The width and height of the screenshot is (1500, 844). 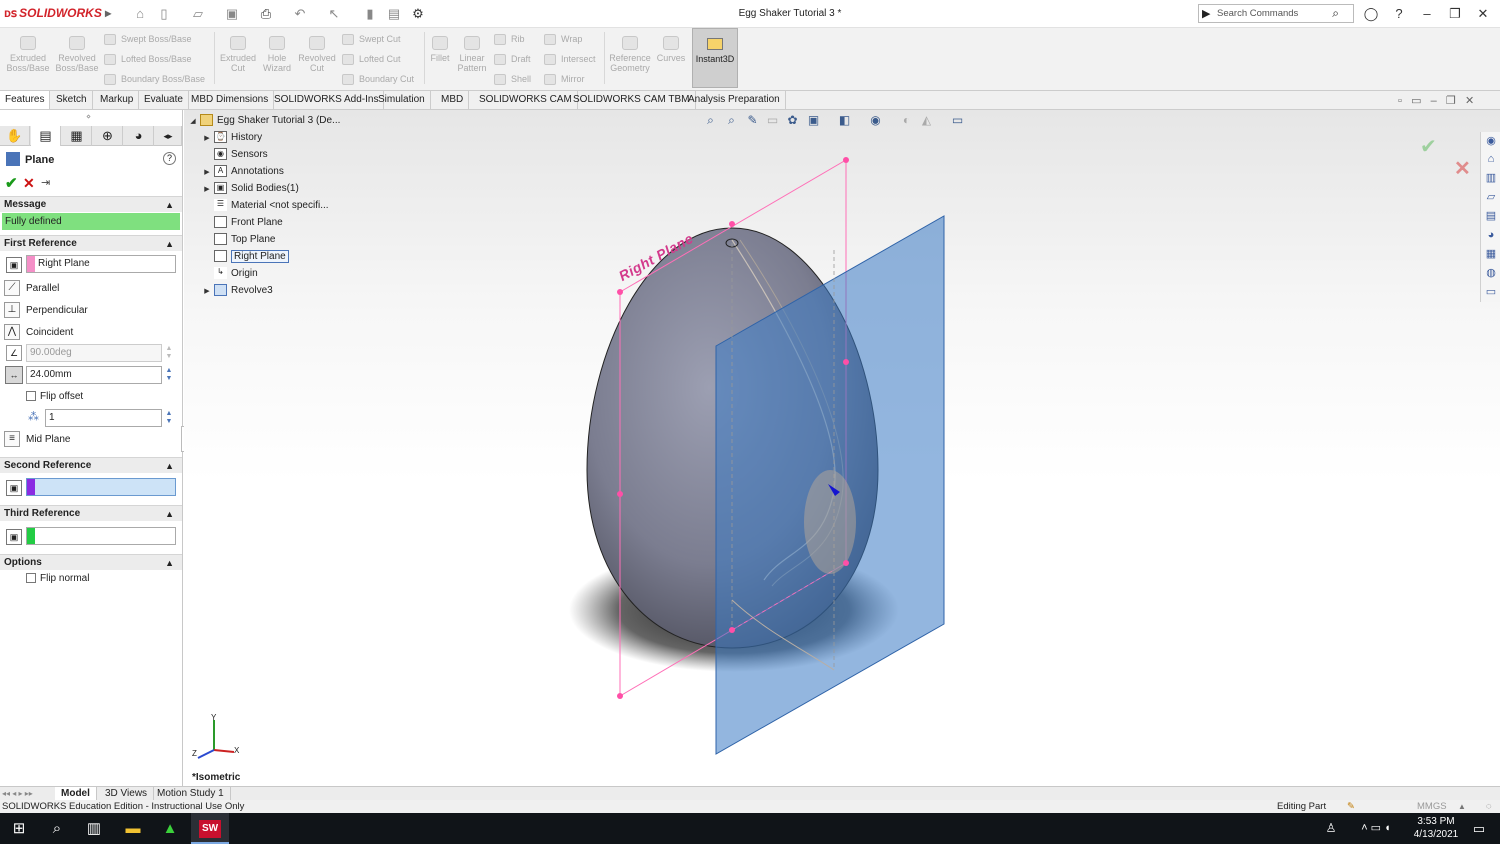 What do you see at coordinates (327, 100) in the screenshot?
I see `tab-solidworks-addins: SOLIDWORKS Add-Ins` at bounding box center [327, 100].